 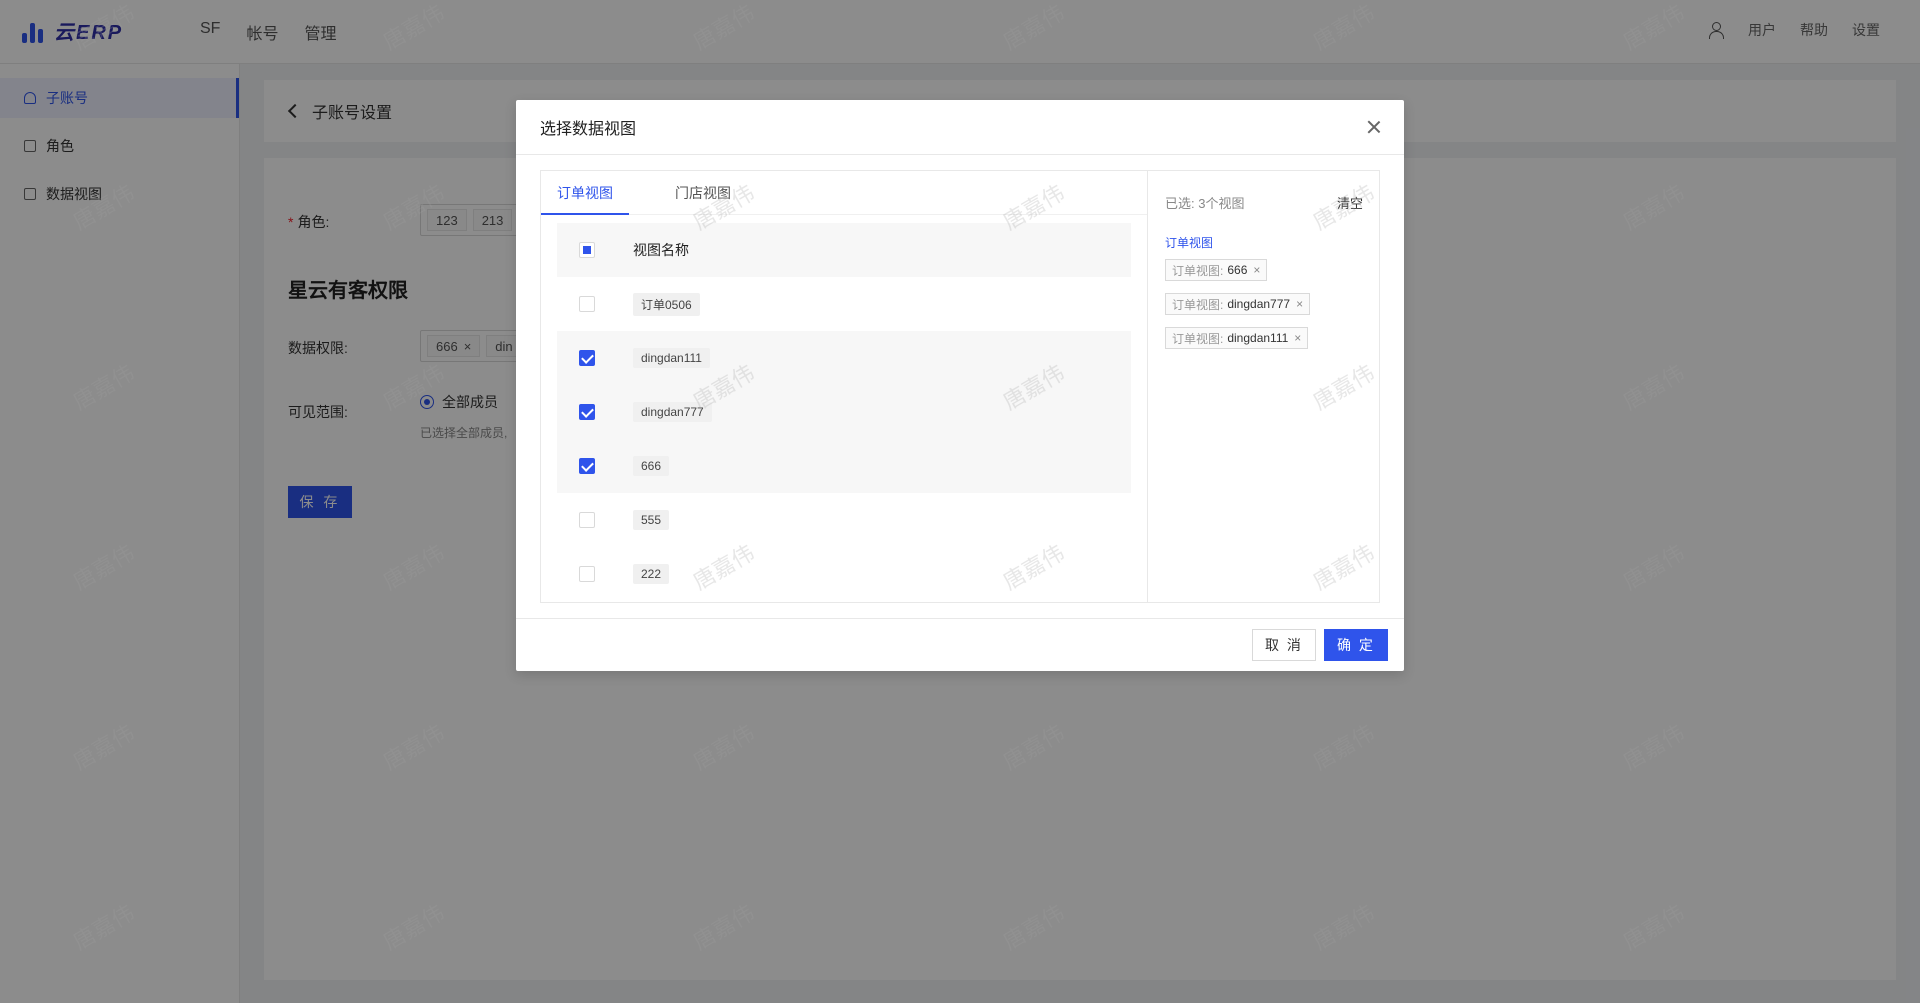 I want to click on confirm-button: 确 定, so click(x=1356, y=645).